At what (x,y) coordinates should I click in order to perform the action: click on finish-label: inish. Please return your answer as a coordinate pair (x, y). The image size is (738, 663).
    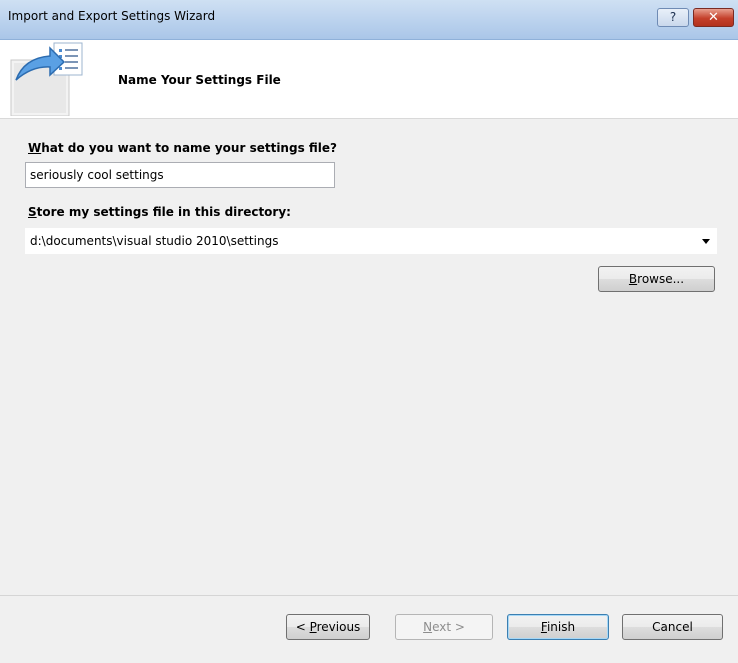
    Looking at the image, I should click on (561, 627).